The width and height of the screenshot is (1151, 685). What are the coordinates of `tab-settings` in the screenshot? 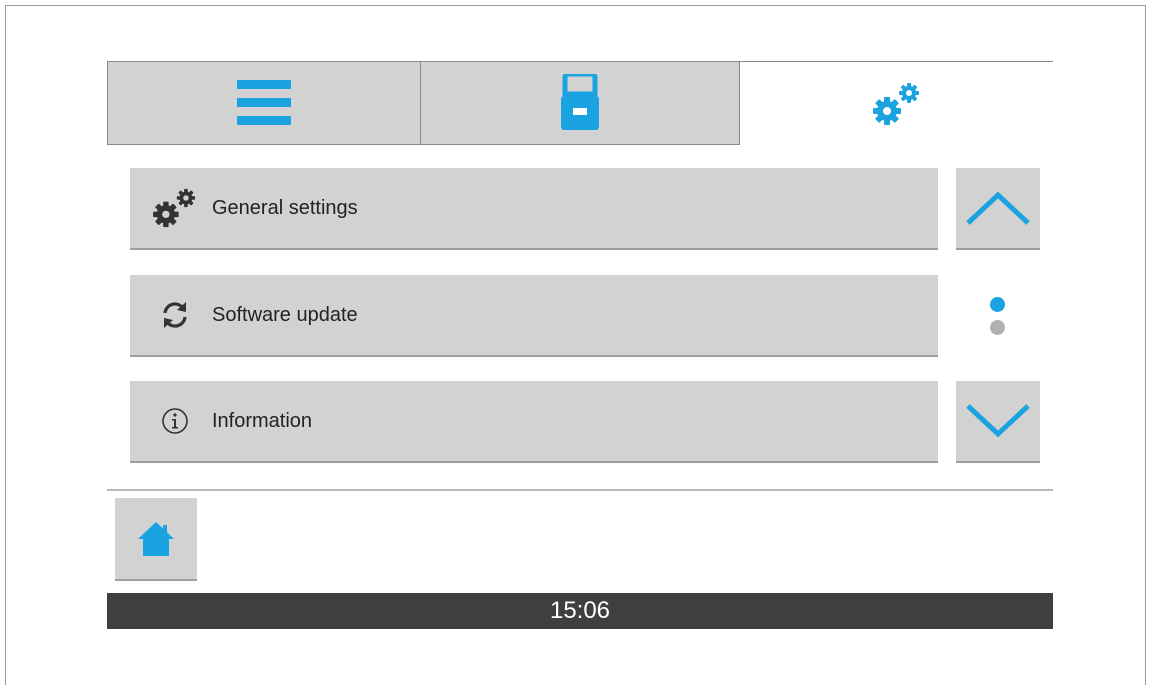 It's located at (896, 103).